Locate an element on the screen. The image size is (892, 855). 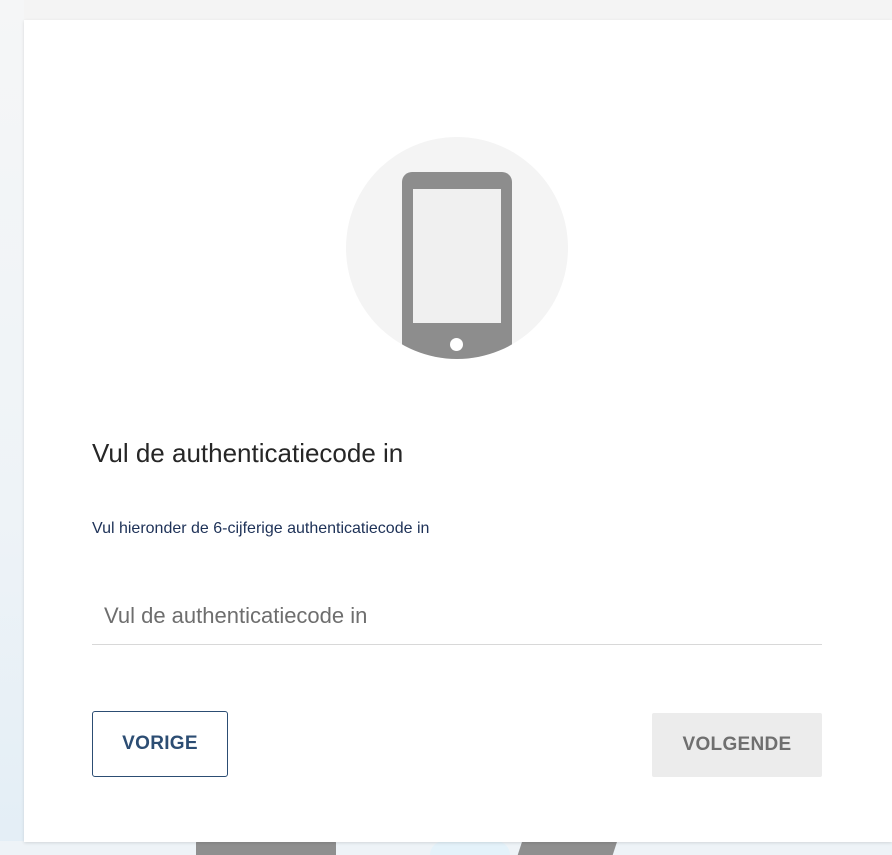
previous-button: VORIGE is located at coordinates (160, 744).